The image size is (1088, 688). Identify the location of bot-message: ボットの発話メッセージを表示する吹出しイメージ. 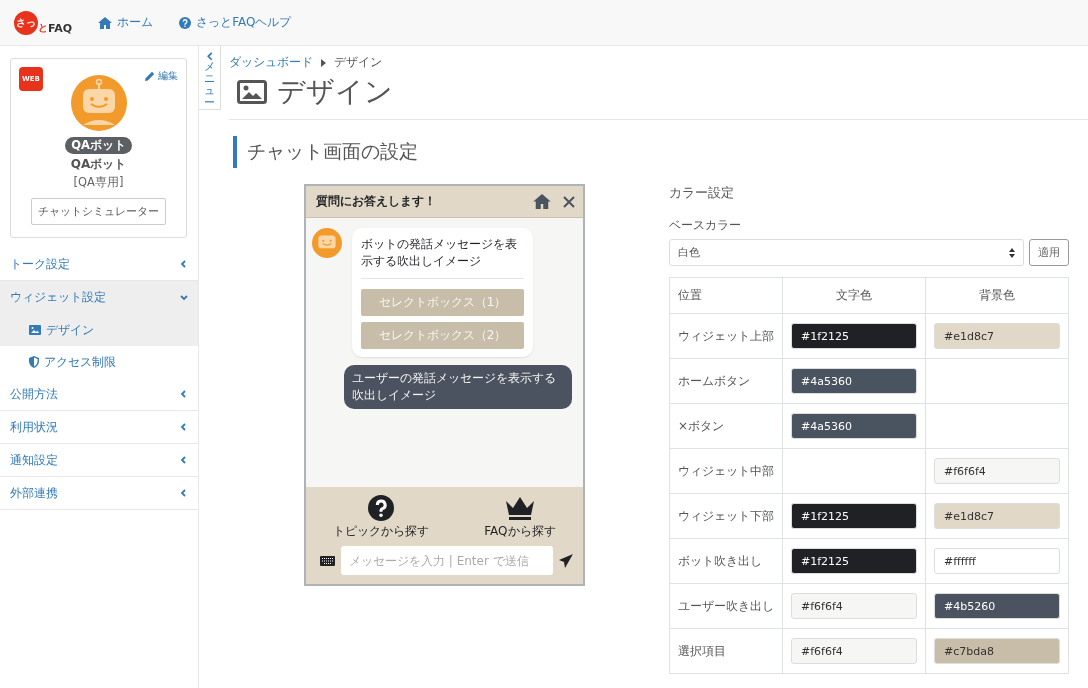
(442, 257).